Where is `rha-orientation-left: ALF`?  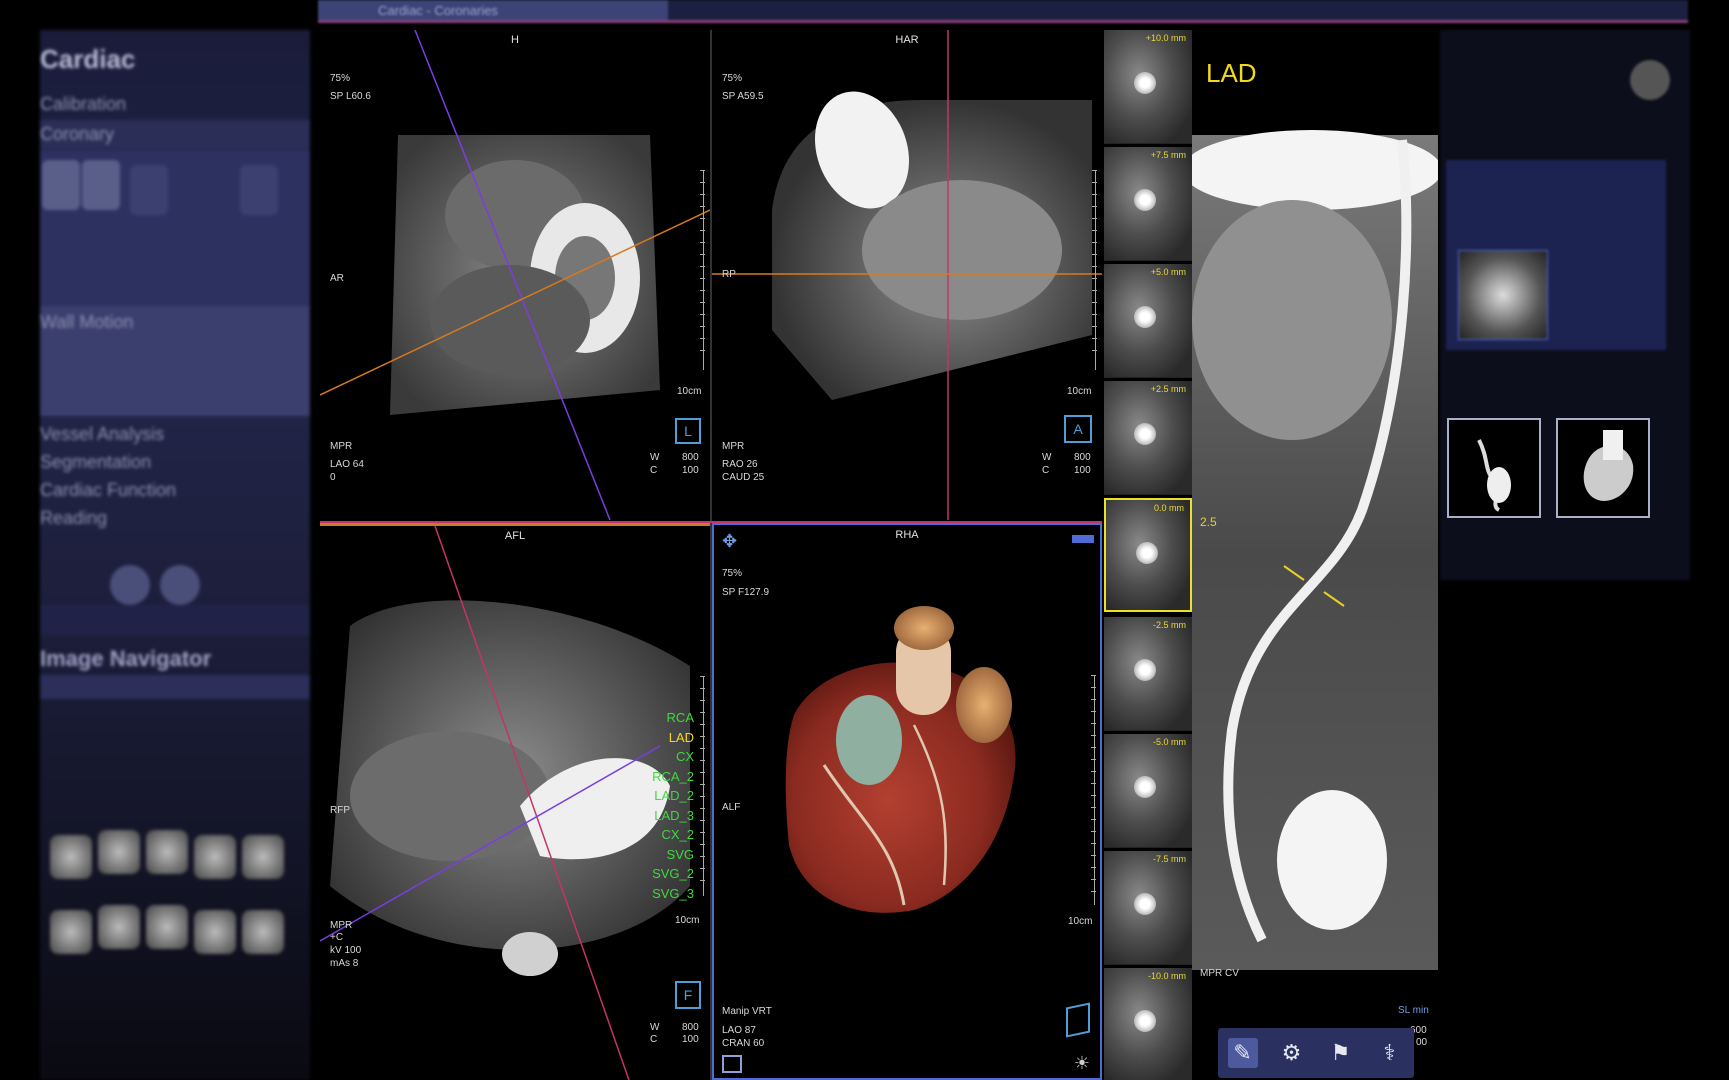
rha-orientation-left: ALF is located at coordinates (731, 807).